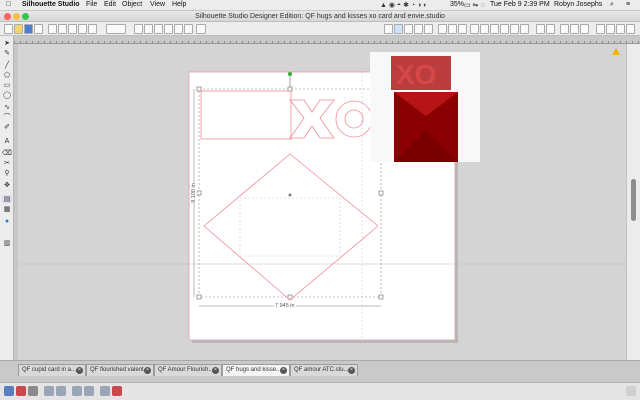 The width and height of the screenshot is (640, 400). What do you see at coordinates (21, 391) in the screenshot?
I see `duplicate-button` at bounding box center [21, 391].